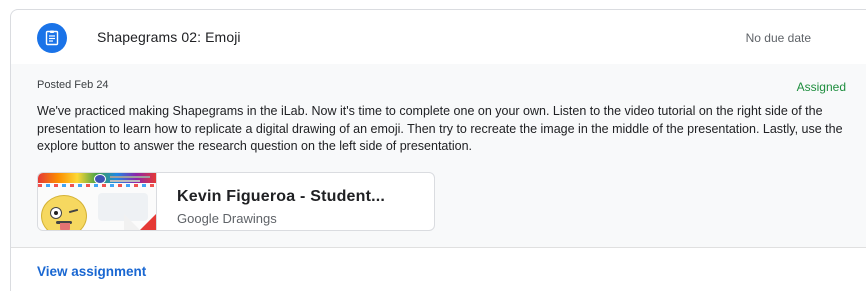 Image resolution: width=866 pixels, height=291 pixels. What do you see at coordinates (73, 85) in the screenshot?
I see `posted-date: Posted Feb 24` at bounding box center [73, 85].